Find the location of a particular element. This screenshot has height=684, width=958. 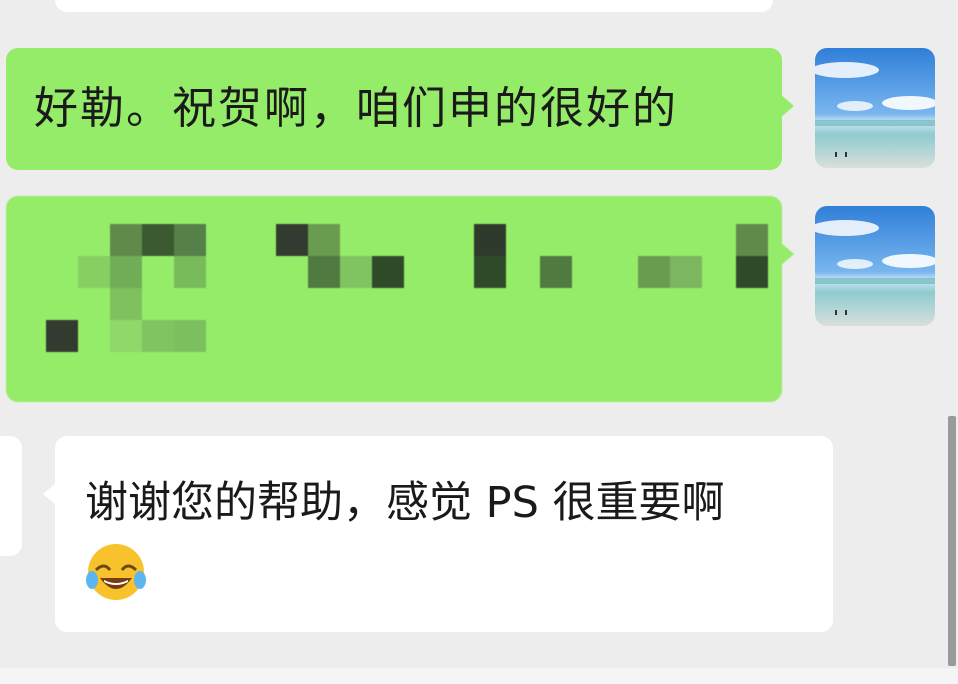

message-text: 谢谢您的帮助，感觉 PS 很重要啊 is located at coordinates (405, 503).